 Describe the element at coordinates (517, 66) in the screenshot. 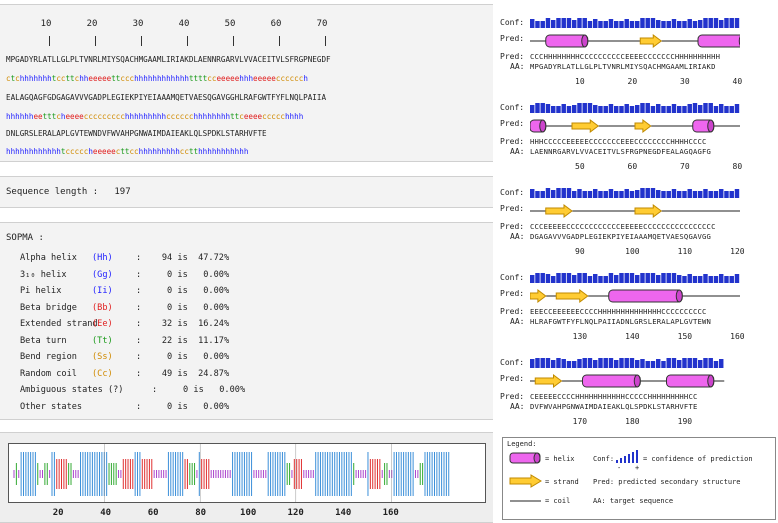

I see `aa-label: AA:` at that location.